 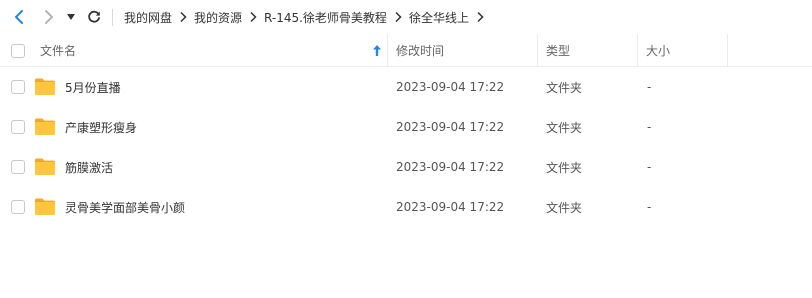 What do you see at coordinates (325, 17) in the screenshot?
I see `breadcrumb-item-course: R-145.徐老师骨美教程` at bounding box center [325, 17].